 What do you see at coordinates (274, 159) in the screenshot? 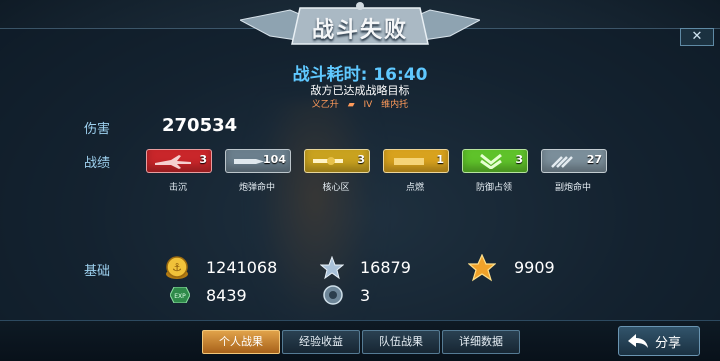
I see `badge-count: 104` at bounding box center [274, 159].